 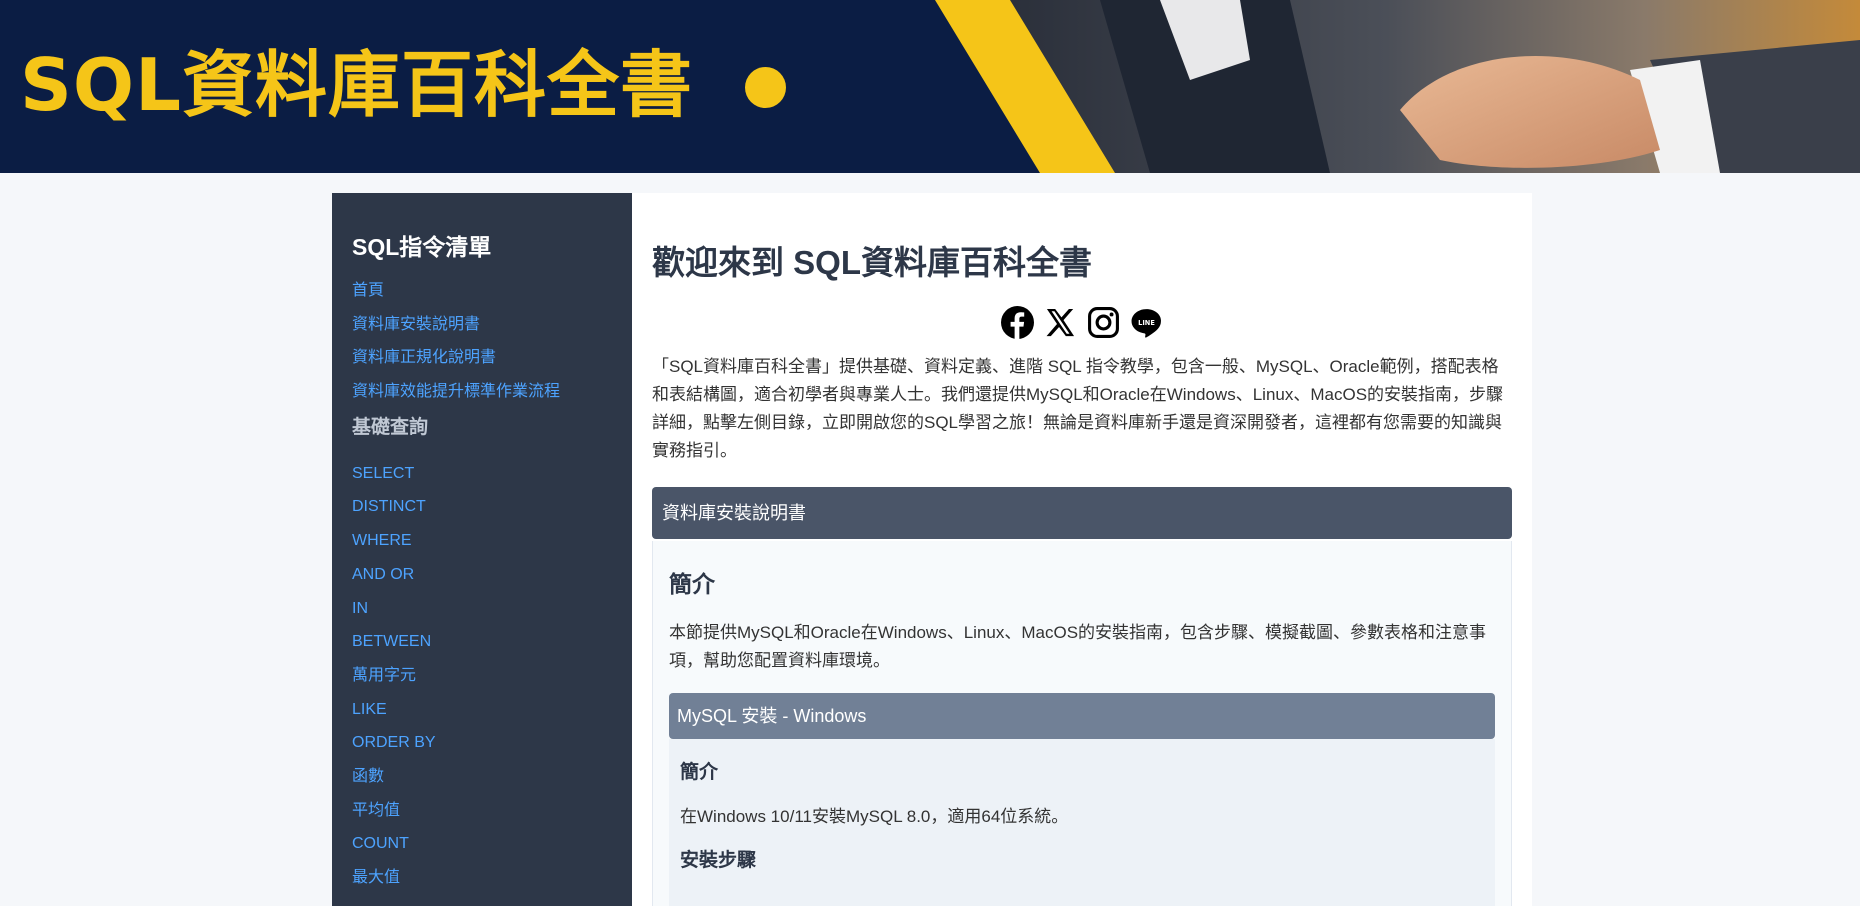 I want to click on x-icon, so click(x=1060, y=322).